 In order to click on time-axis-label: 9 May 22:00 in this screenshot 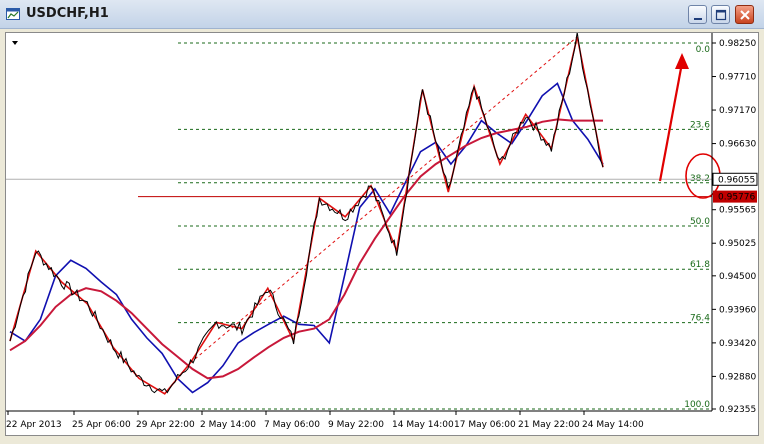, I will do `click(356, 425)`.